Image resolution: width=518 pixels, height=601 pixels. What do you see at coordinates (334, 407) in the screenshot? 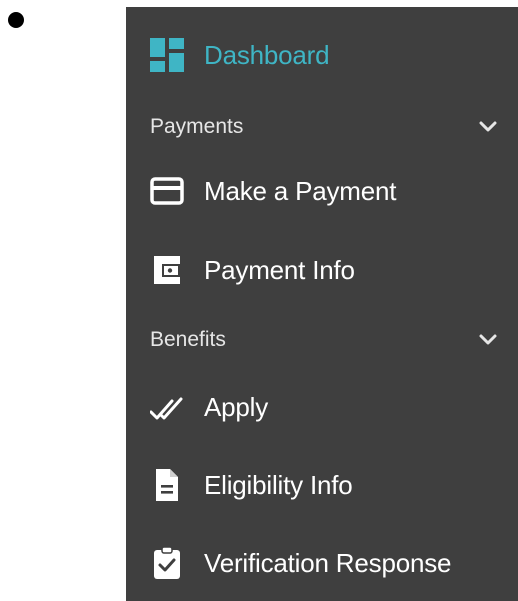
I see `sidebar-item-apply: Apply` at bounding box center [334, 407].